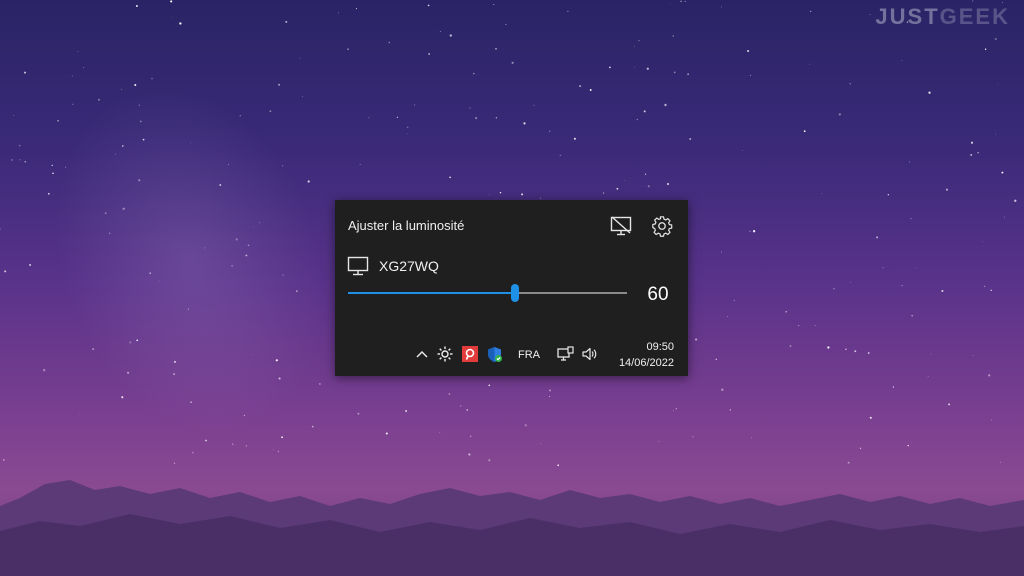 This screenshot has width=1024, height=576. What do you see at coordinates (660, 347) in the screenshot?
I see `clock-time: 09:50` at bounding box center [660, 347].